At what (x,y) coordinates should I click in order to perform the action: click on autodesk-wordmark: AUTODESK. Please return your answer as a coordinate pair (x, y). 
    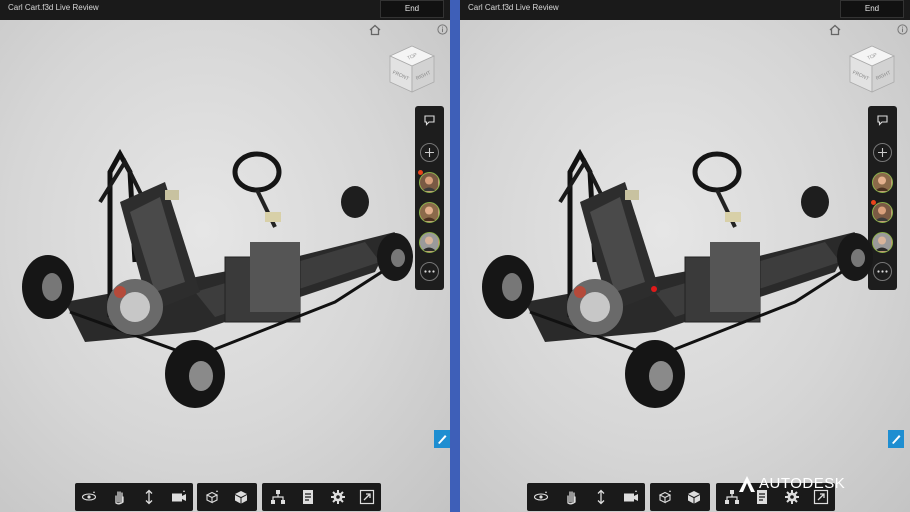
    Looking at the image, I should click on (802, 483).